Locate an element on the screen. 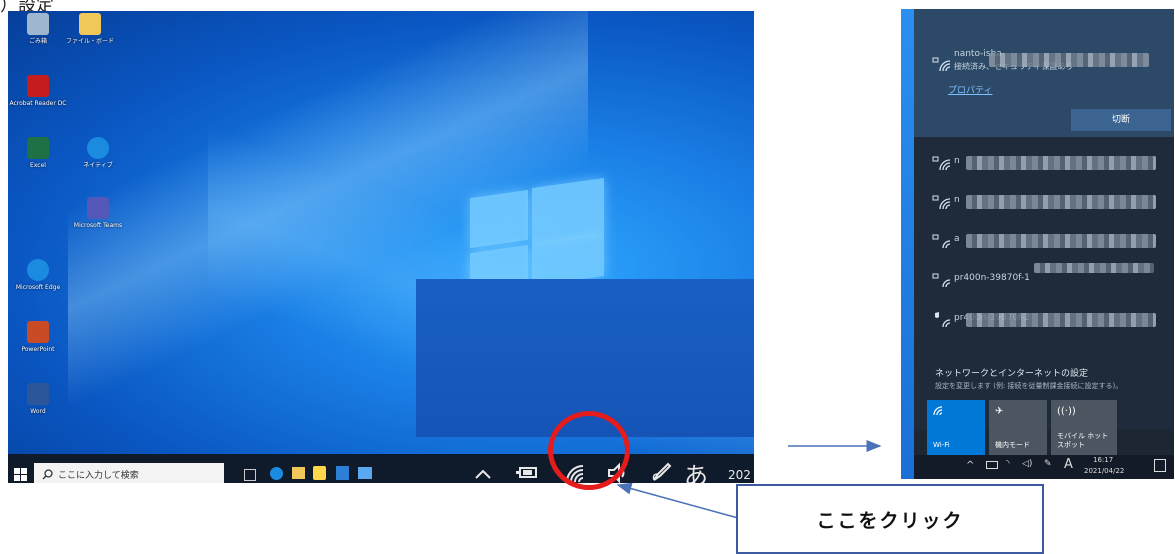 Image resolution: width=1175 pixels, height=554 pixels. callout-box: ここをクリック is located at coordinates (890, 519).